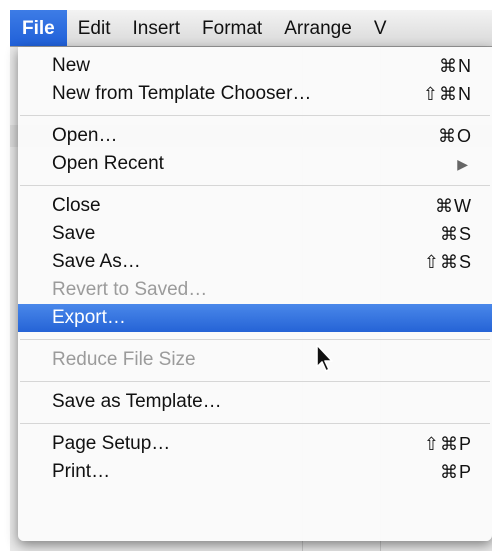  Describe the element at coordinates (380, 28) in the screenshot. I see `menu-view: V` at that location.